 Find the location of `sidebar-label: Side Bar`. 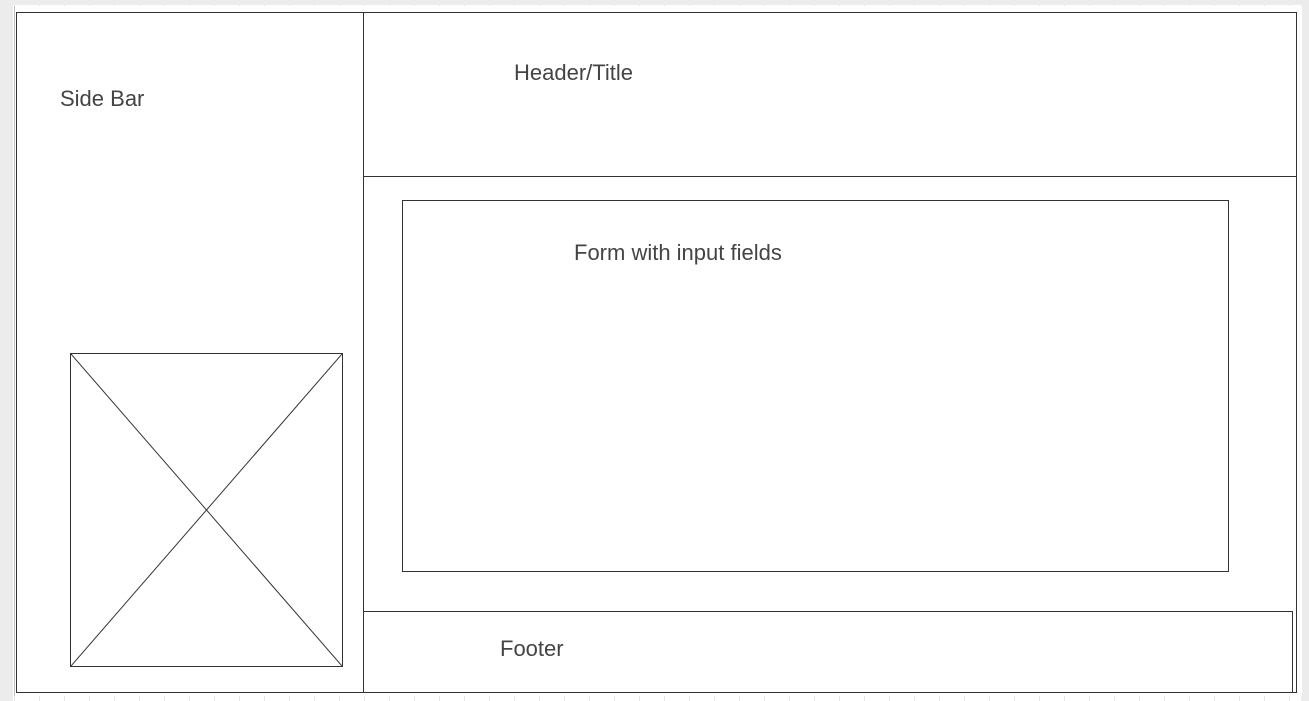

sidebar-label: Side Bar is located at coordinates (102, 98).